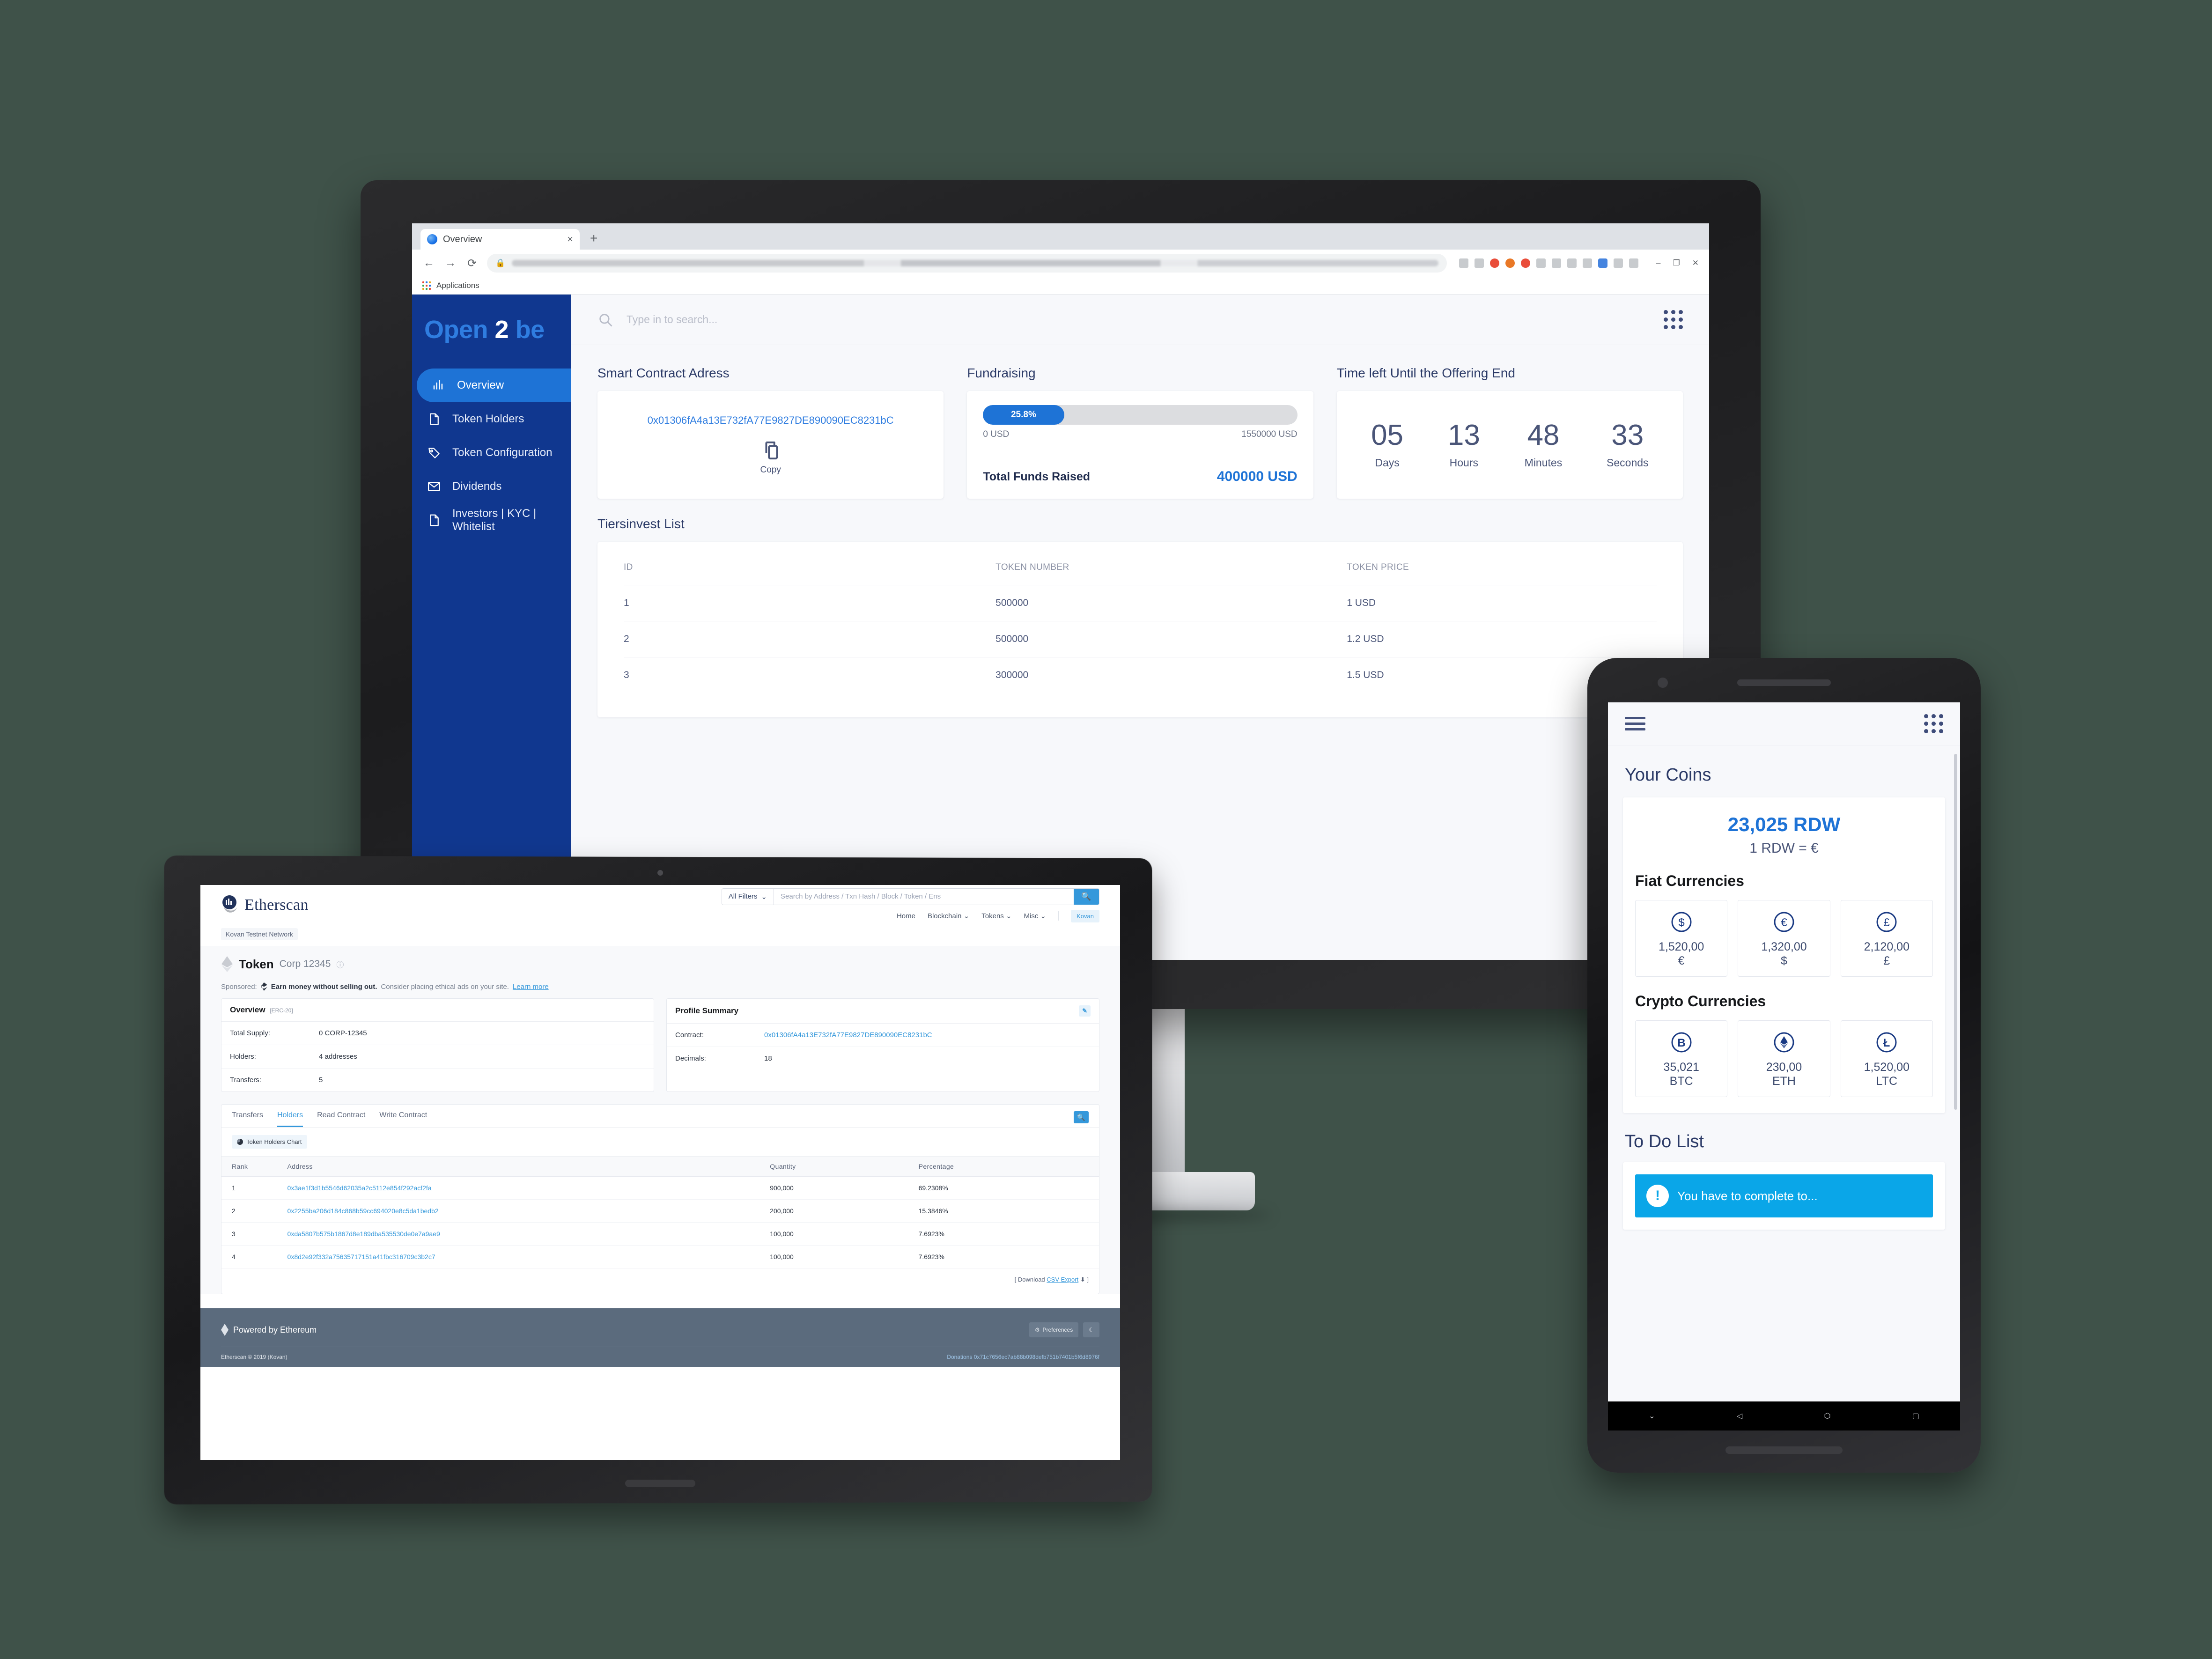  What do you see at coordinates (1681, 1074) in the screenshot?
I see `currency-value: 35,021 BTC` at bounding box center [1681, 1074].